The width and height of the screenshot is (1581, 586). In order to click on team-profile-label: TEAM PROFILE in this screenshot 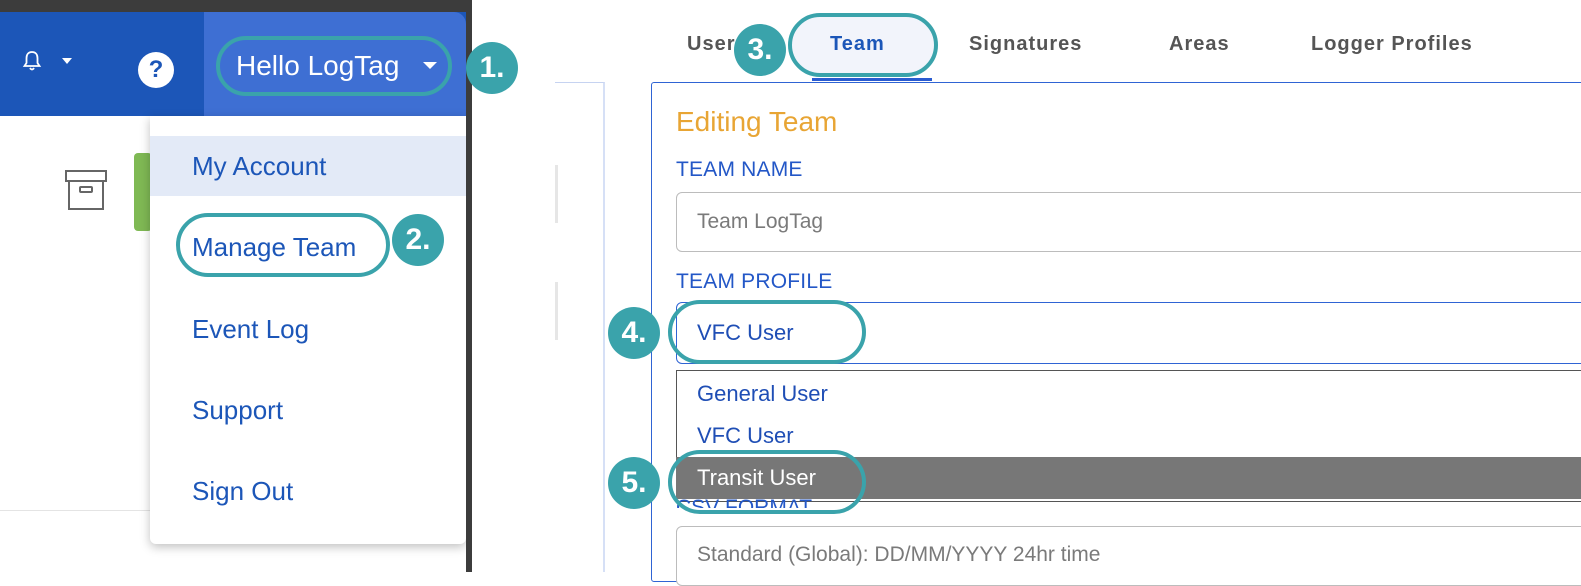, I will do `click(754, 281)`.